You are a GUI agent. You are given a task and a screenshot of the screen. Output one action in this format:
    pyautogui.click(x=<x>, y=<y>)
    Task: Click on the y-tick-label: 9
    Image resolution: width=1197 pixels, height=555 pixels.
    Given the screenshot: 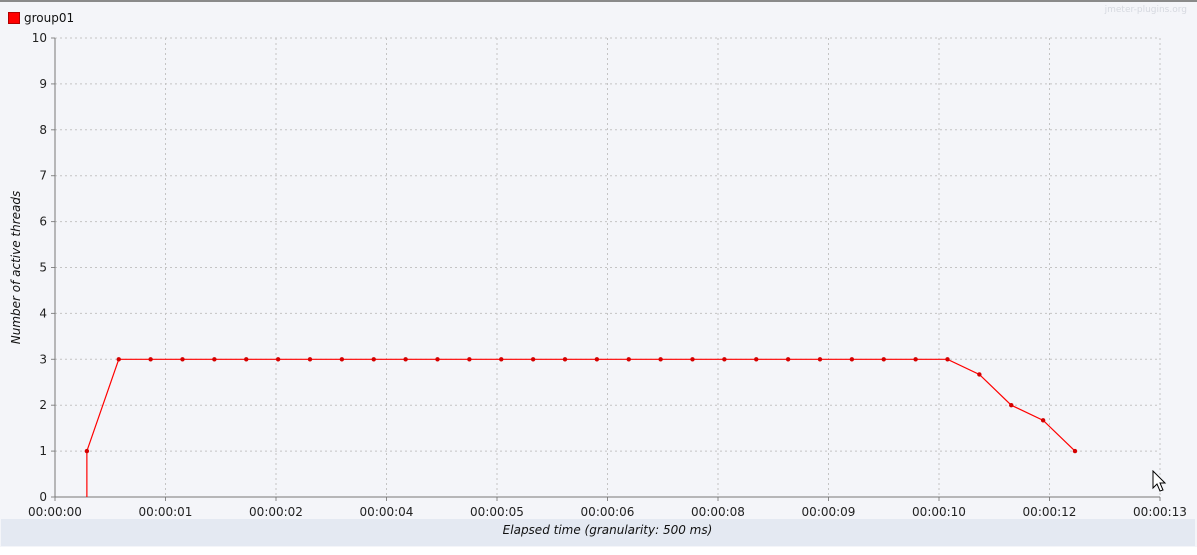 What is the action you would take?
    pyautogui.click(x=43, y=84)
    